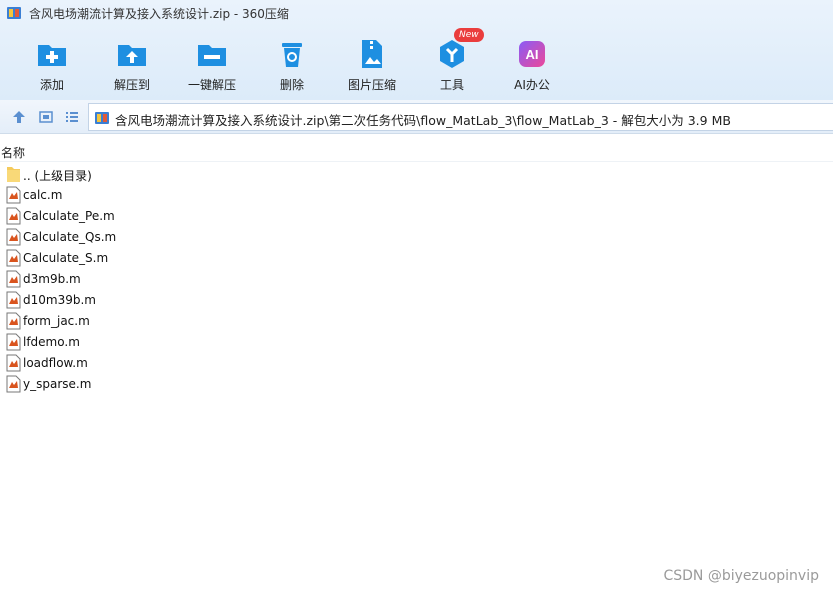  What do you see at coordinates (19, 117) in the screenshot?
I see `up-arrow-icon` at bounding box center [19, 117].